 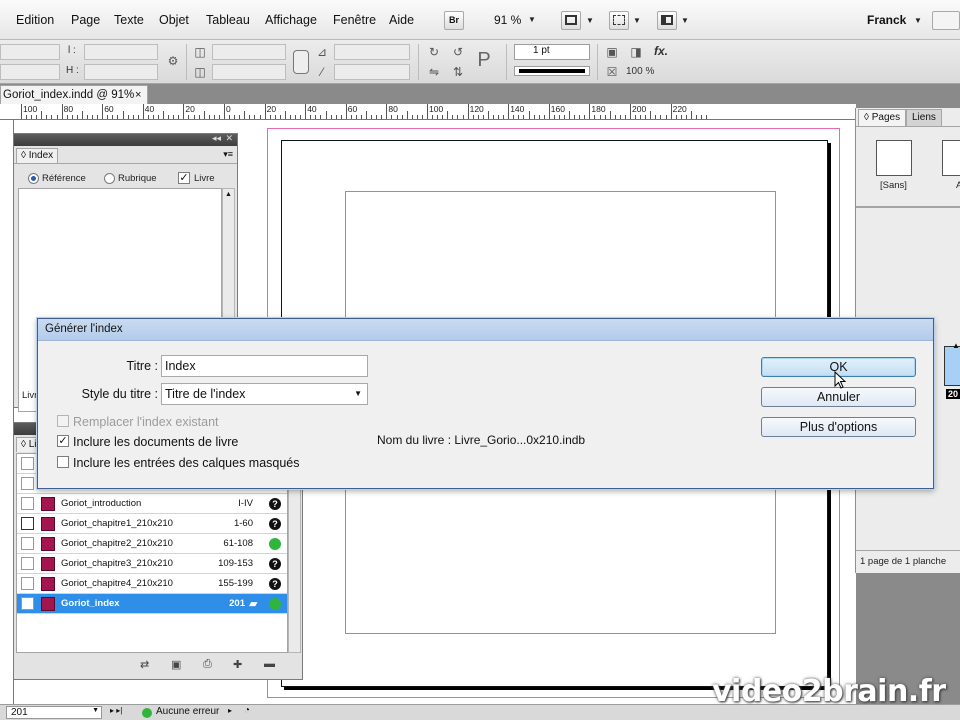 What do you see at coordinates (109, 178) in the screenshot?
I see `radio-rubrique` at bounding box center [109, 178].